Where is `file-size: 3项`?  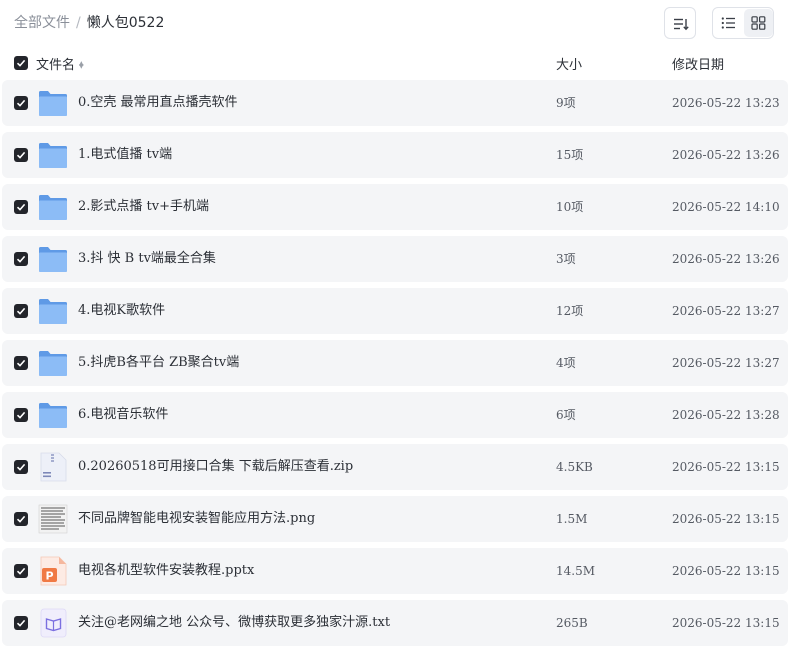
file-size: 3项 is located at coordinates (566, 259).